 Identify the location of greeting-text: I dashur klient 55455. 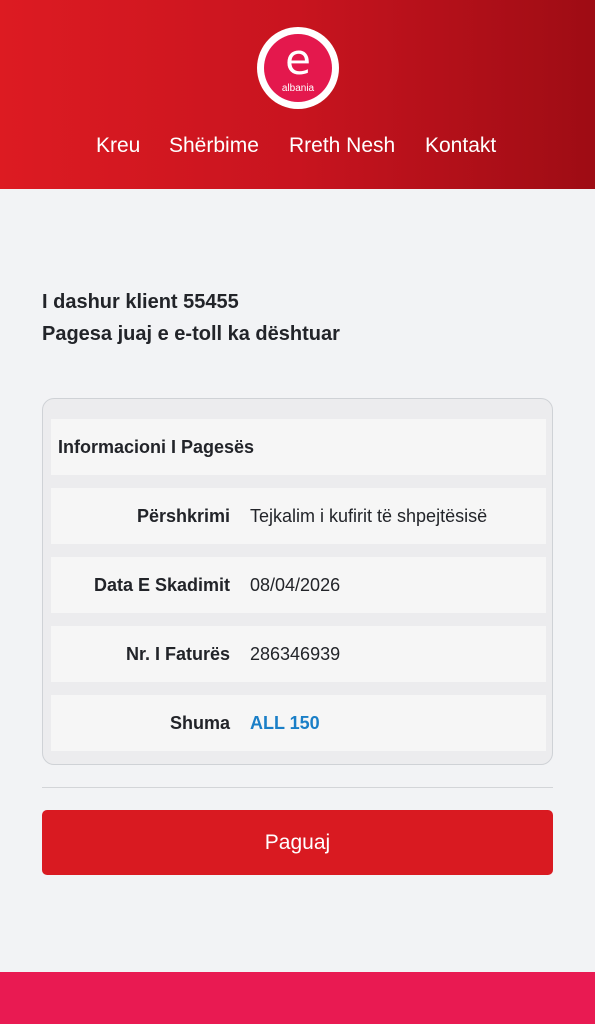
(140, 302).